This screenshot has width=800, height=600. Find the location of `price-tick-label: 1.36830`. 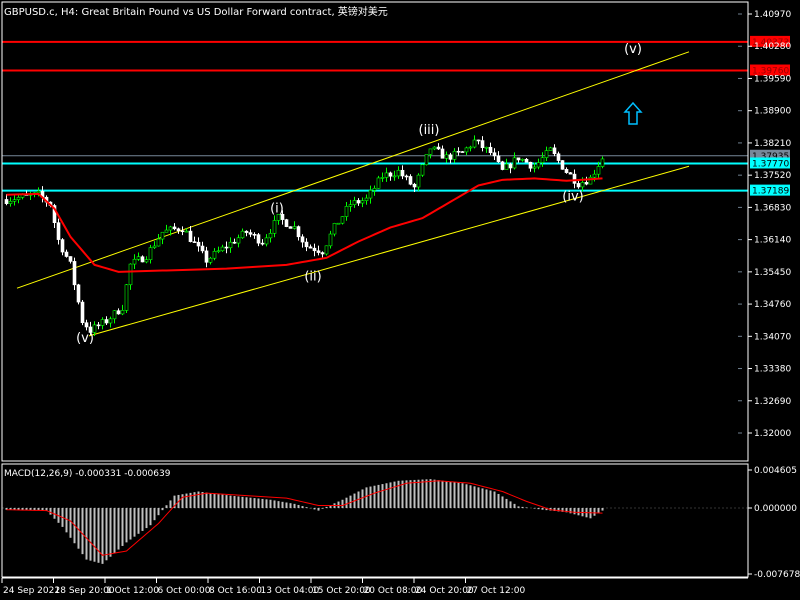

price-tick-label: 1.36830 is located at coordinates (772, 208).